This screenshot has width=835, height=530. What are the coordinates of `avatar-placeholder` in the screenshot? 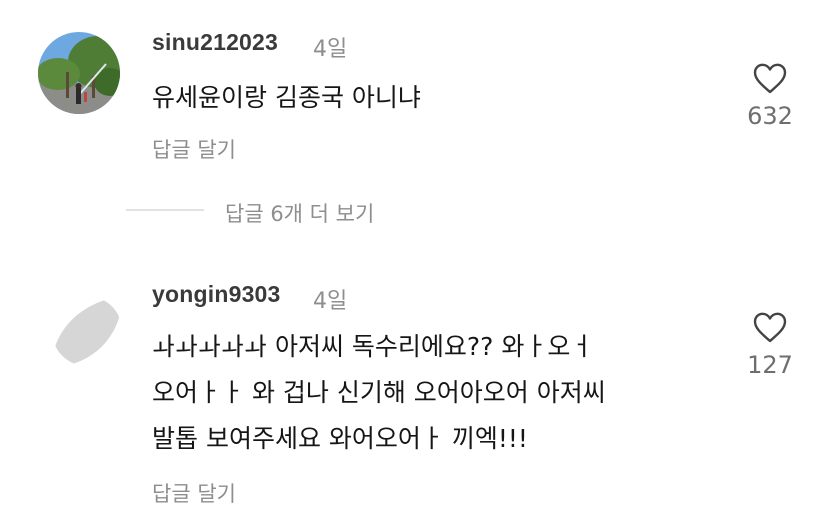 It's located at (87, 331).